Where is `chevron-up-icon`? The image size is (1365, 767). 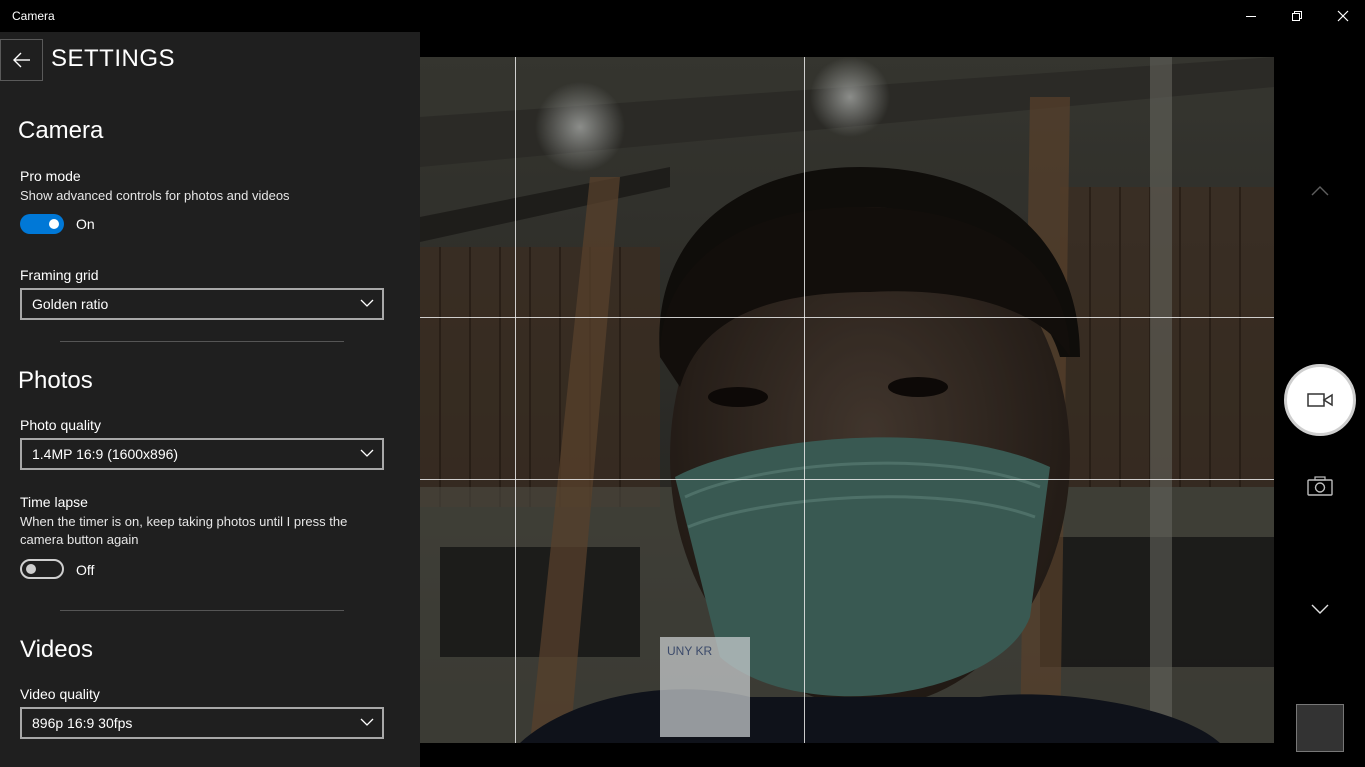
chevron-up-icon is located at coordinates (1320, 191).